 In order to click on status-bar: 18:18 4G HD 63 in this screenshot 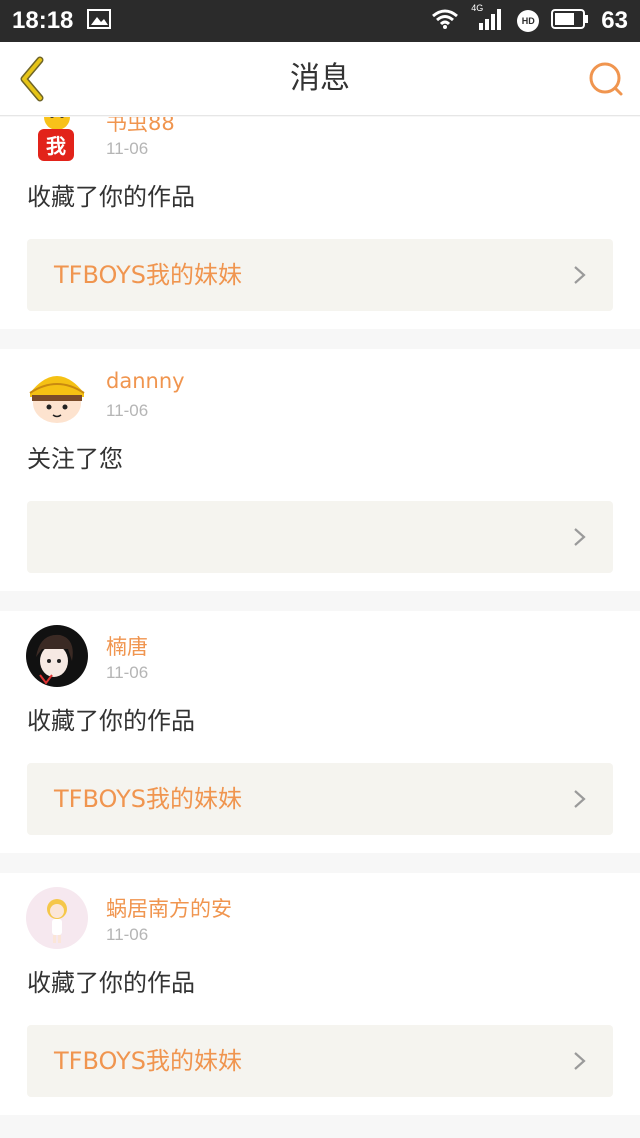, I will do `click(320, 21)`.